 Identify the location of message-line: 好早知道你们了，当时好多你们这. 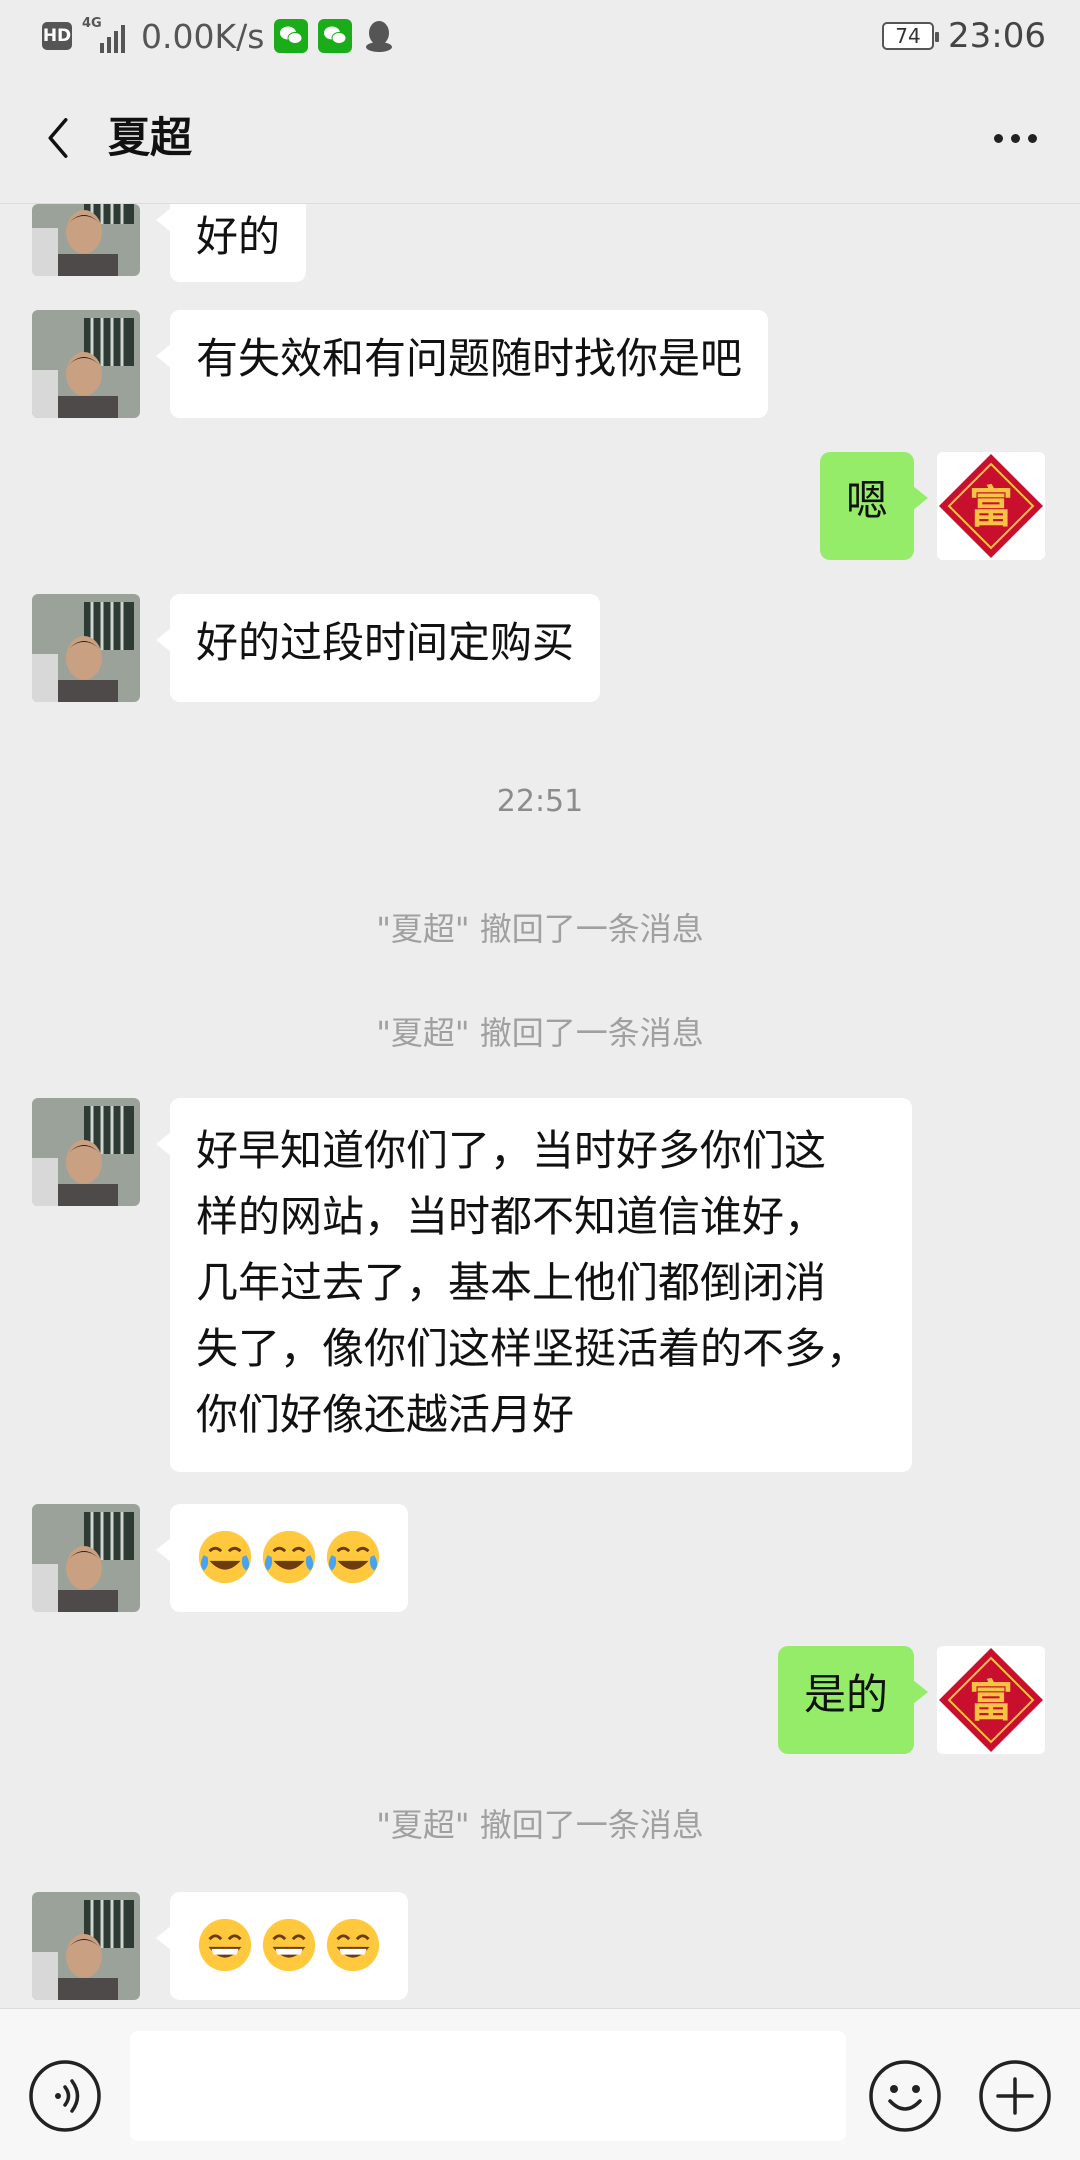
(511, 1150).